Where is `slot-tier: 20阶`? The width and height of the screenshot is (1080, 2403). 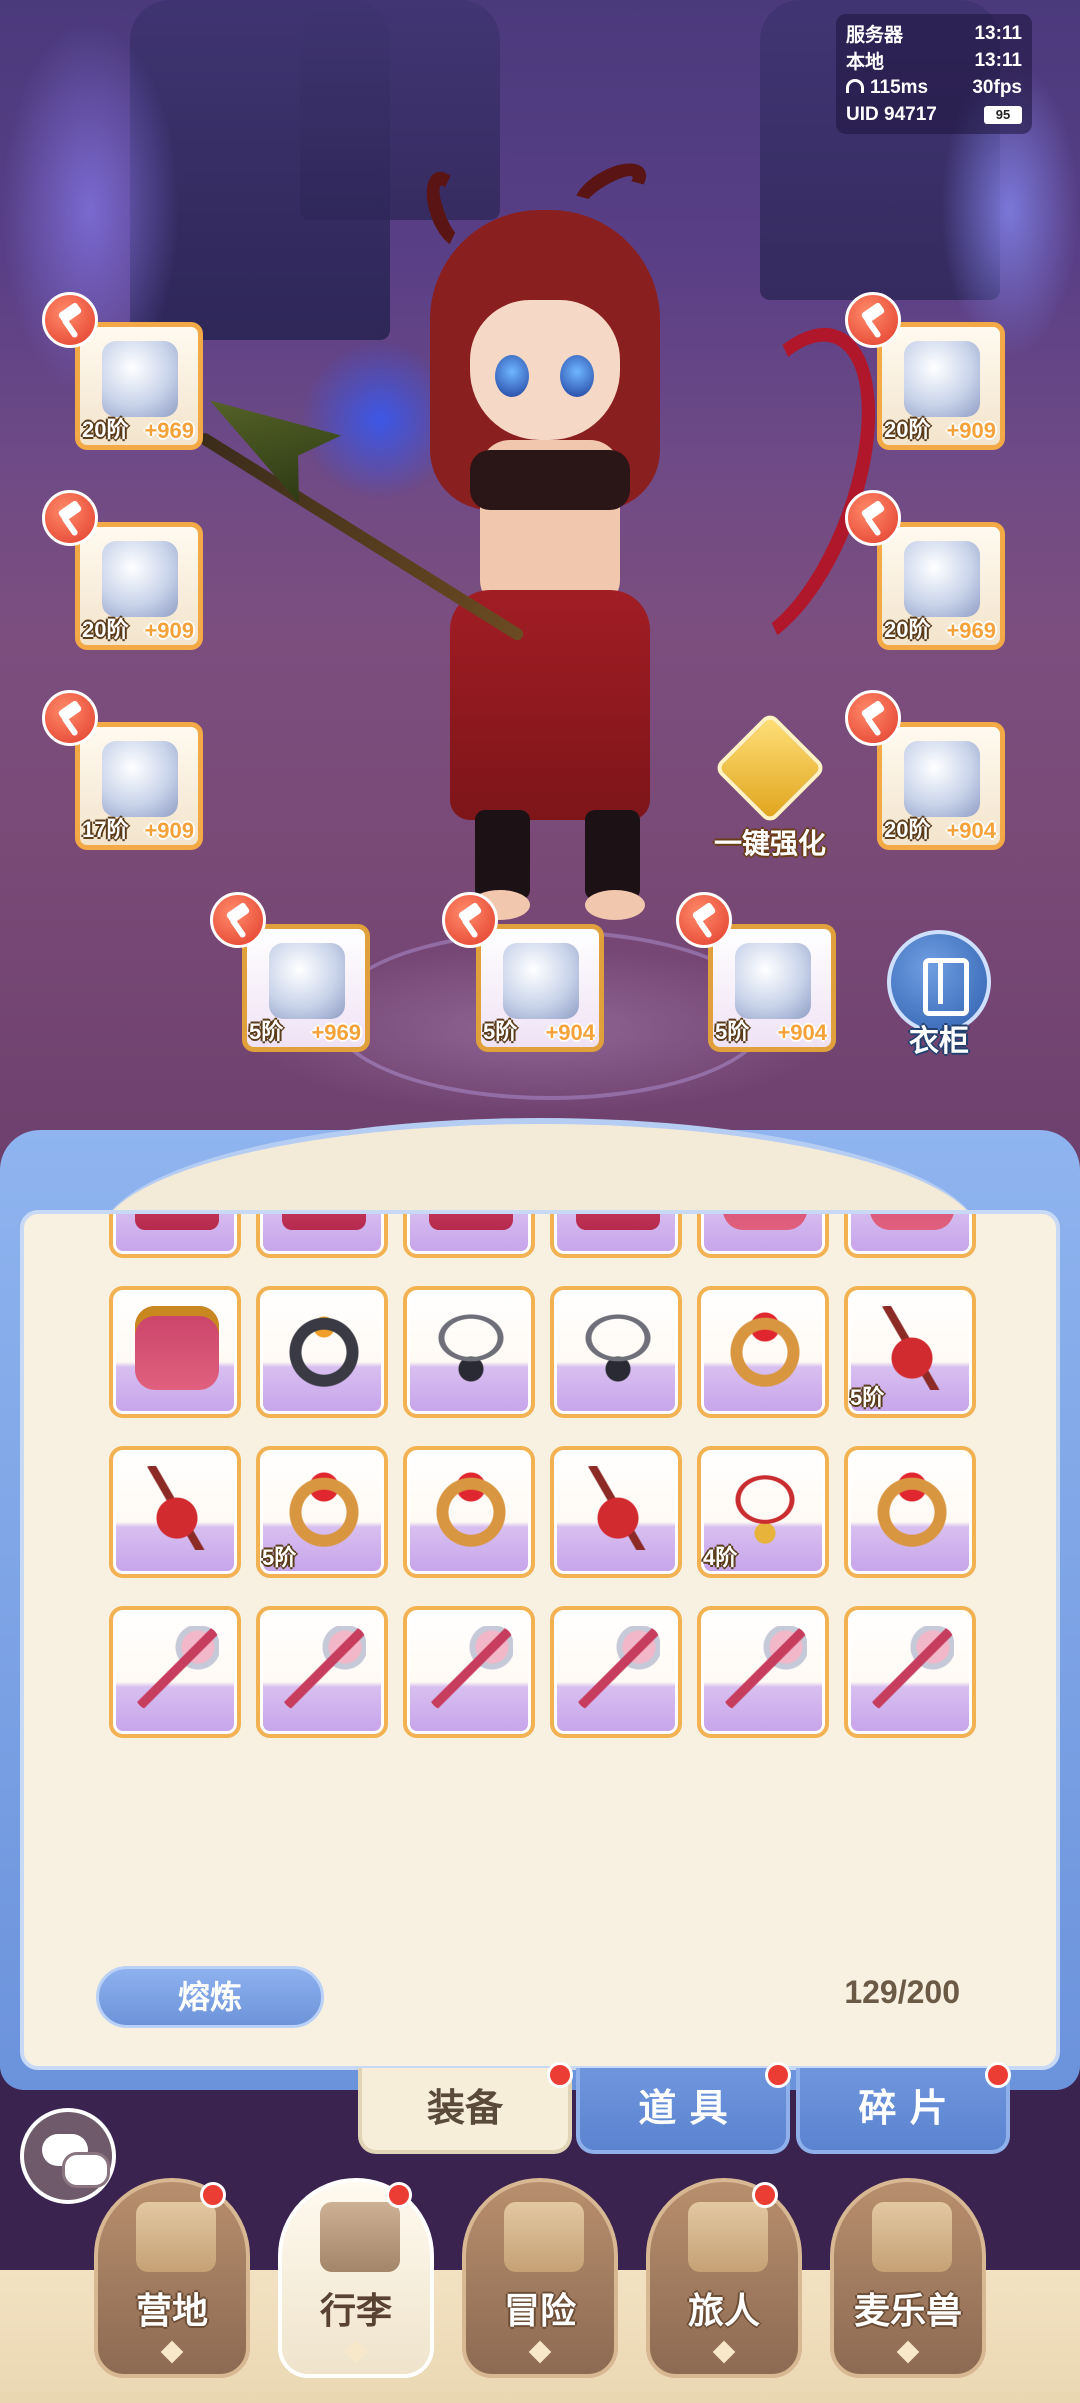 slot-tier: 20阶 is located at coordinates (907, 629).